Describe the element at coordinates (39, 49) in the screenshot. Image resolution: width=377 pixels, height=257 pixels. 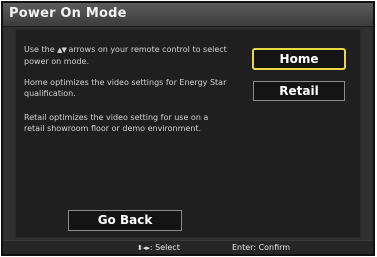
I see `instructions-prefix: Use the` at that location.